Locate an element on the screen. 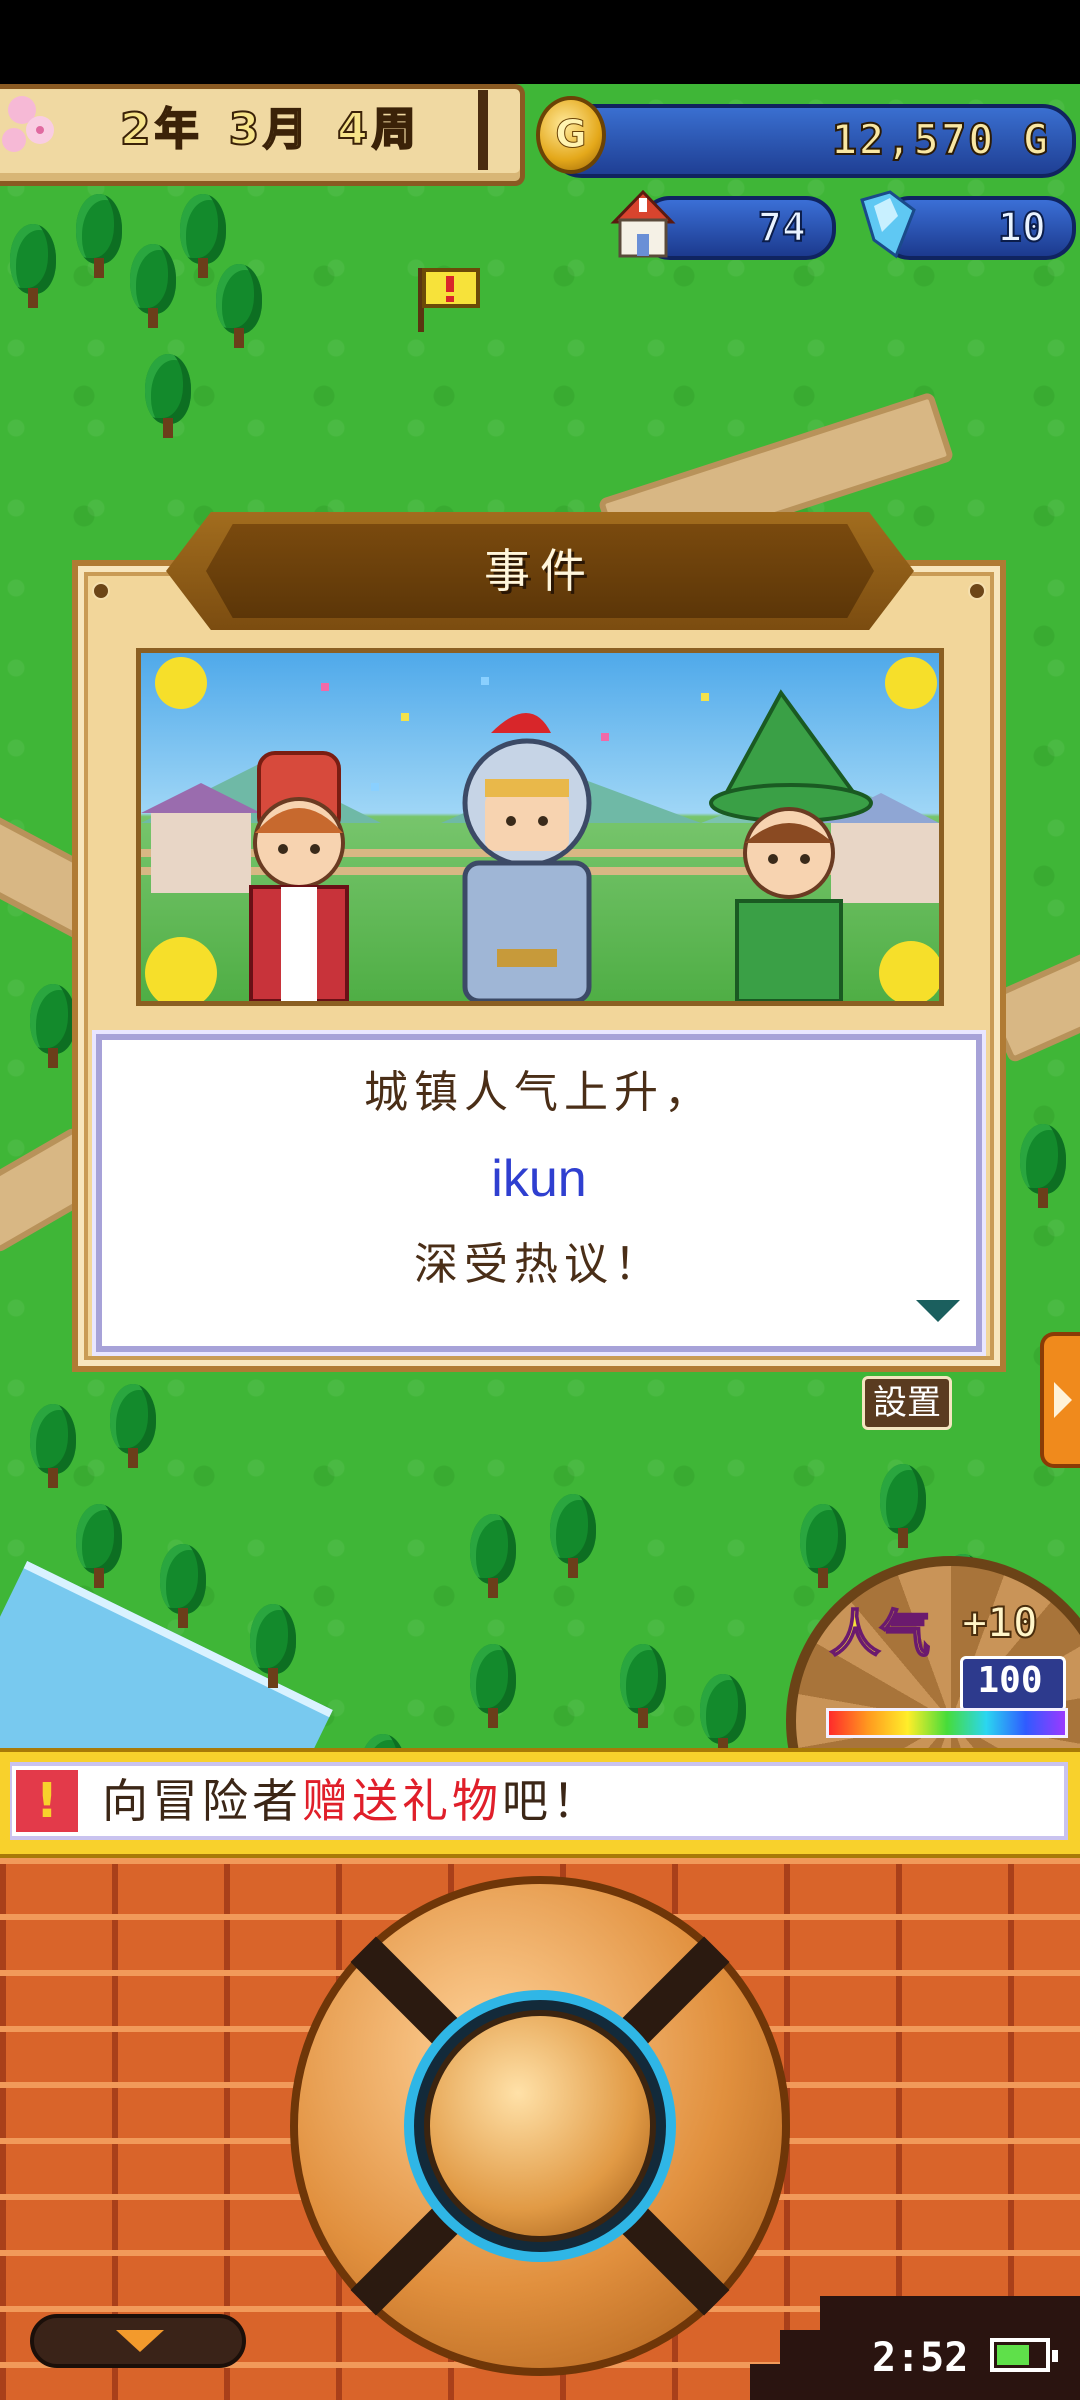  dialog-title: 事件 is located at coordinates (540, 571).